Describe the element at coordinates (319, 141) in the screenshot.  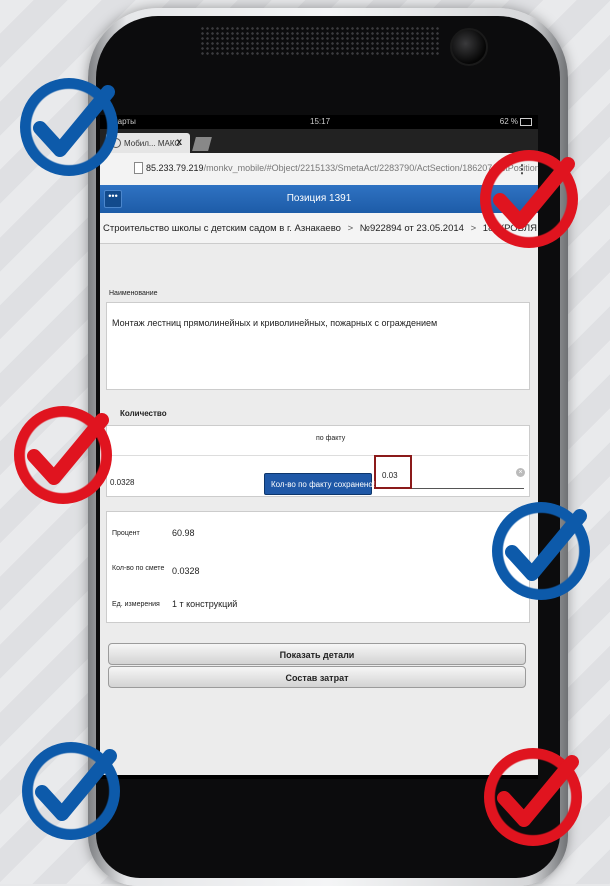
I see `browser-tab-bar: Мобил... МАКС x` at that location.